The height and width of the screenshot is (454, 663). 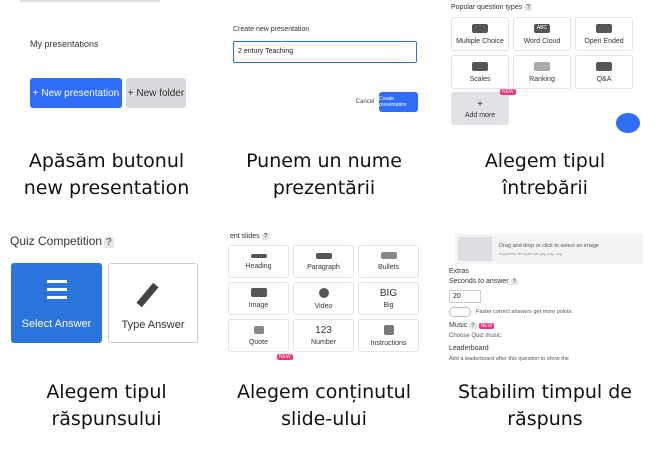 What do you see at coordinates (545, 174) in the screenshot?
I see `caption-question-type: Alegem tipul întrebării` at bounding box center [545, 174].